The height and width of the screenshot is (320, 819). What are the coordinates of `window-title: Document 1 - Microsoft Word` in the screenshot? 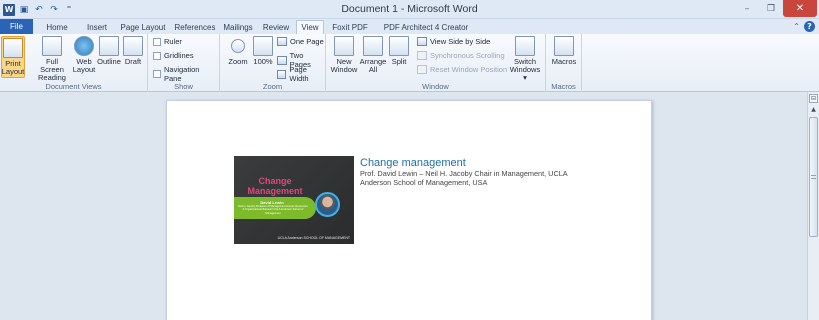 It's located at (409, 9).